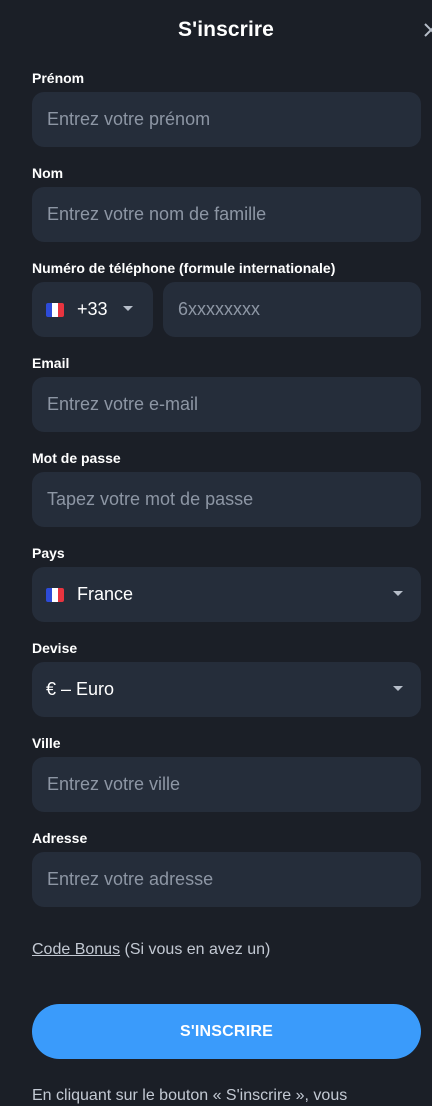 Image resolution: width=432 pixels, height=1106 pixels. Describe the element at coordinates (80, 689) in the screenshot. I see `currency-value: € – Euro` at that location.